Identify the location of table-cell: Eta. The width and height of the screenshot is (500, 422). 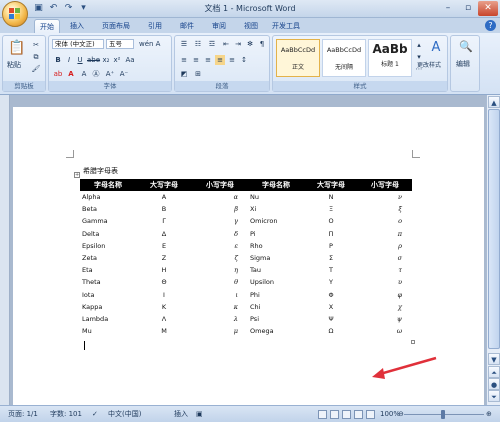
(108, 270).